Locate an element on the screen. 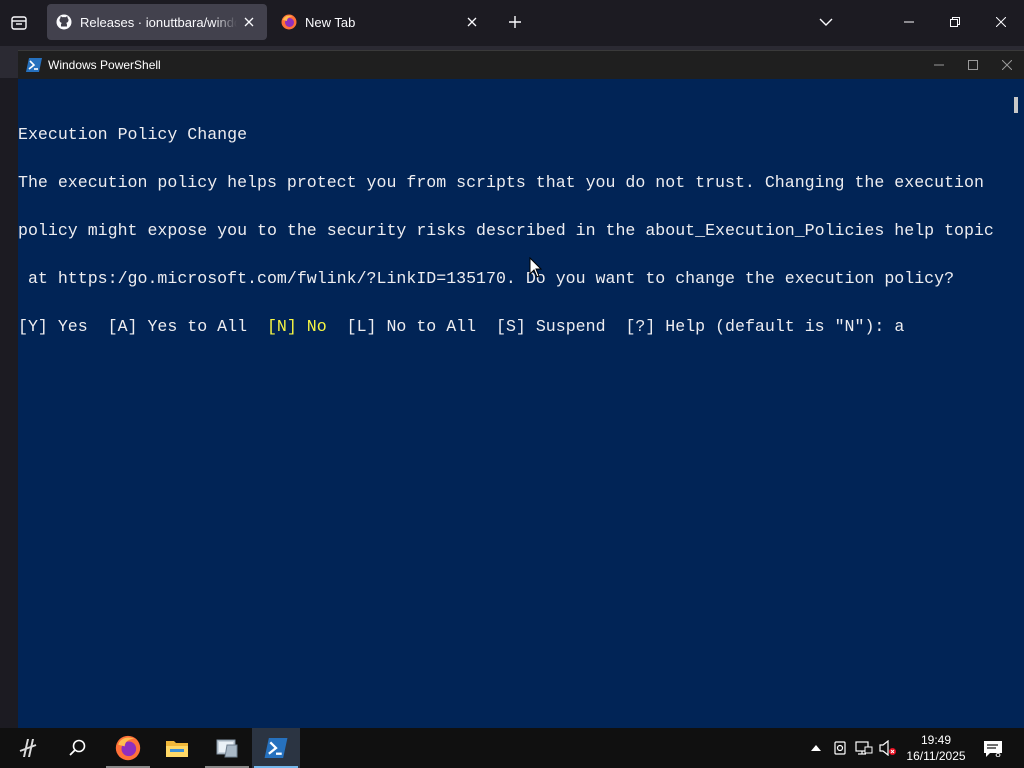 The image size is (1024, 768). notification-count-badge: 8 is located at coordinates (998, 754).